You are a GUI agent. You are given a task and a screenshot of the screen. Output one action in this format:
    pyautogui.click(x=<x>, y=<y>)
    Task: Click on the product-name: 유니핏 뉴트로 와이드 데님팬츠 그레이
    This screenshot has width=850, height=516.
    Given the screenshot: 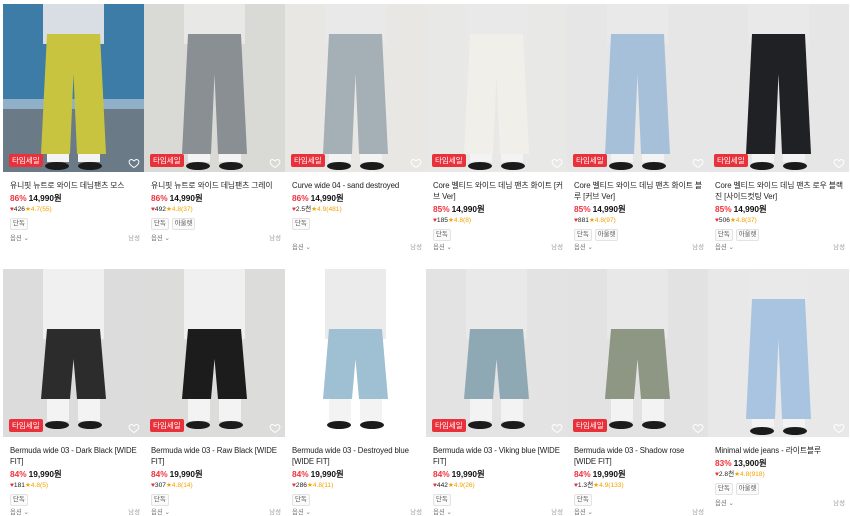 What is the action you would take?
    pyautogui.click(x=218, y=185)
    